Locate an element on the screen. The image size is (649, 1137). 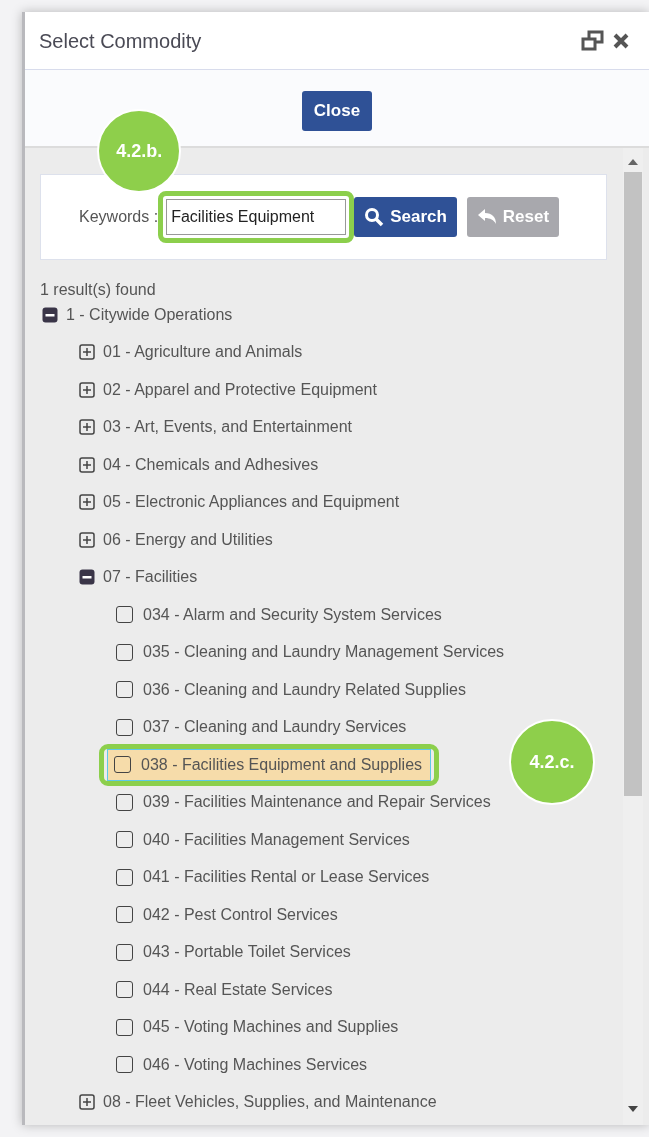
restore-icon is located at coordinates (593, 40).